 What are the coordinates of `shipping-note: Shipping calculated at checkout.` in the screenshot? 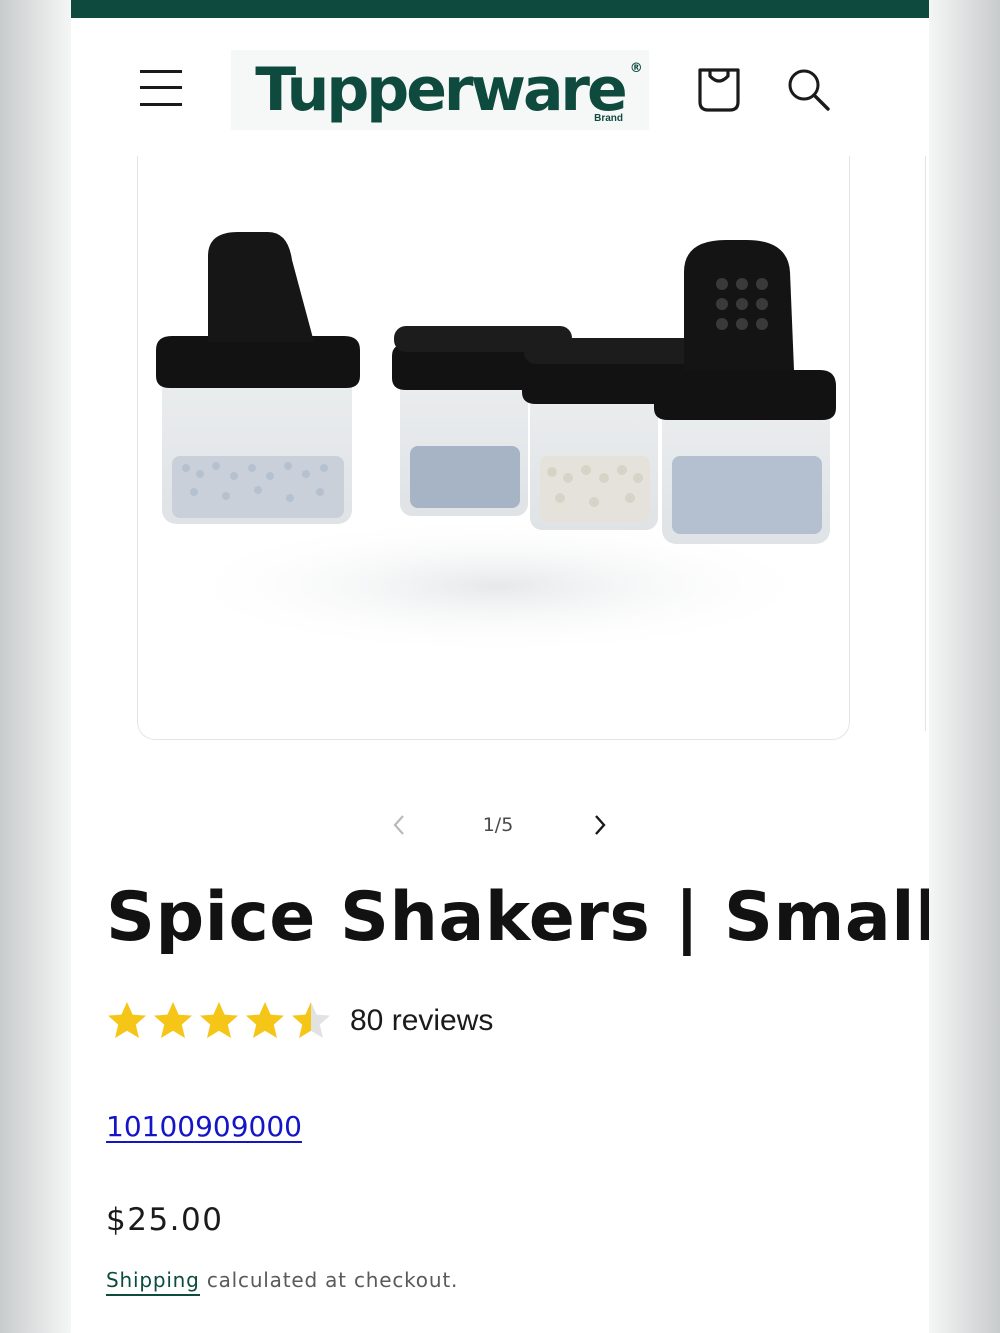 It's located at (282, 1282).